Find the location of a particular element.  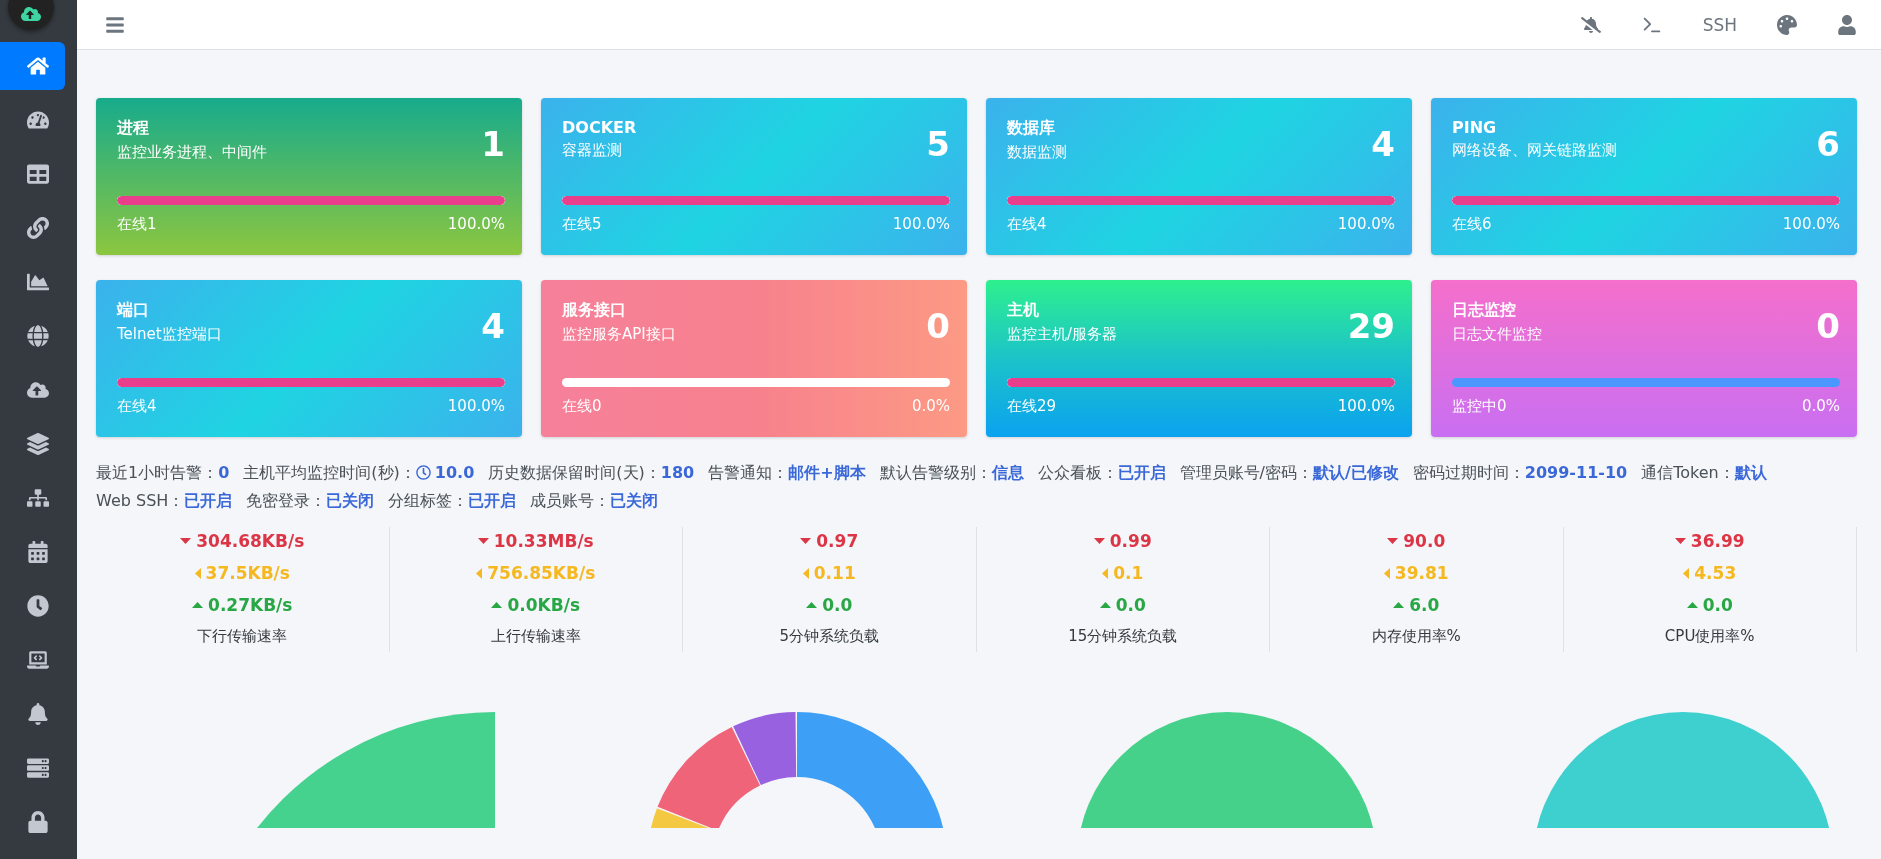

card-title: 服务接口 is located at coordinates (594, 310).